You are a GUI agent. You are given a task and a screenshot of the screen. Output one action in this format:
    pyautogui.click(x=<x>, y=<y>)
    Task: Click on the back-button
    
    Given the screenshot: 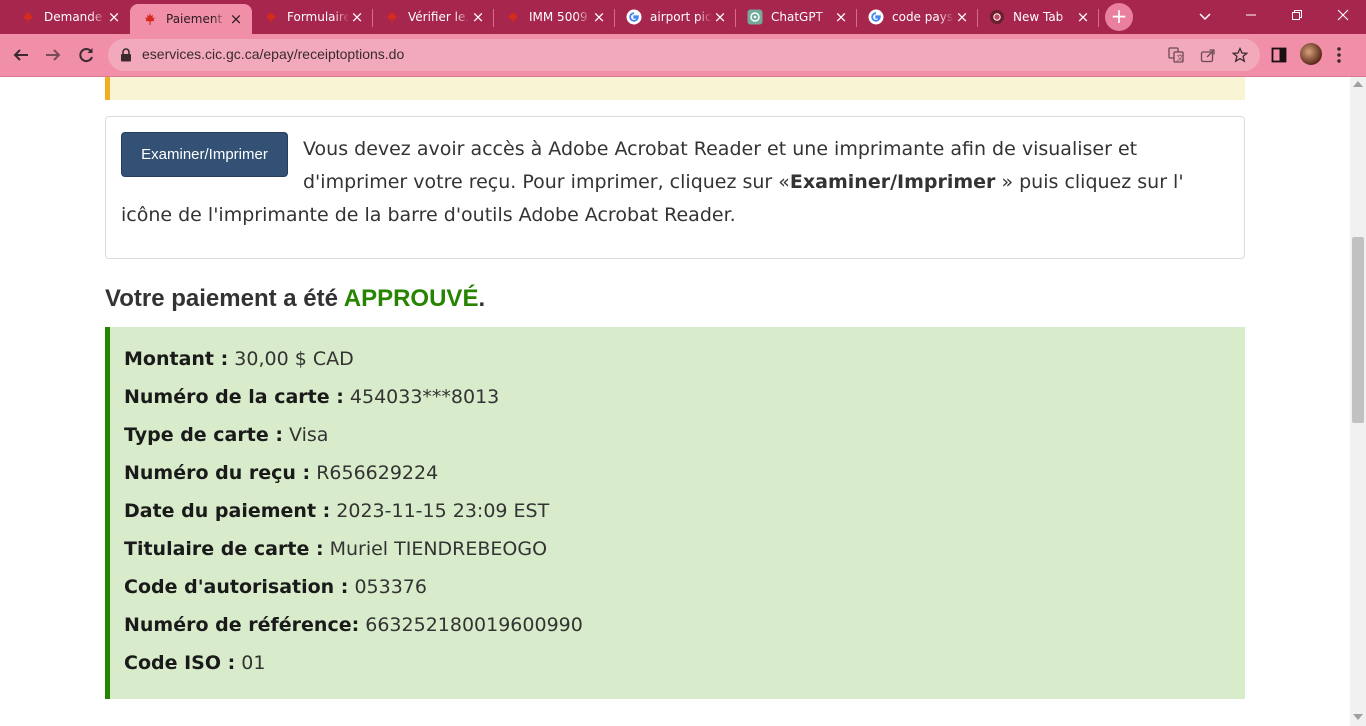 What is the action you would take?
    pyautogui.click(x=21, y=55)
    